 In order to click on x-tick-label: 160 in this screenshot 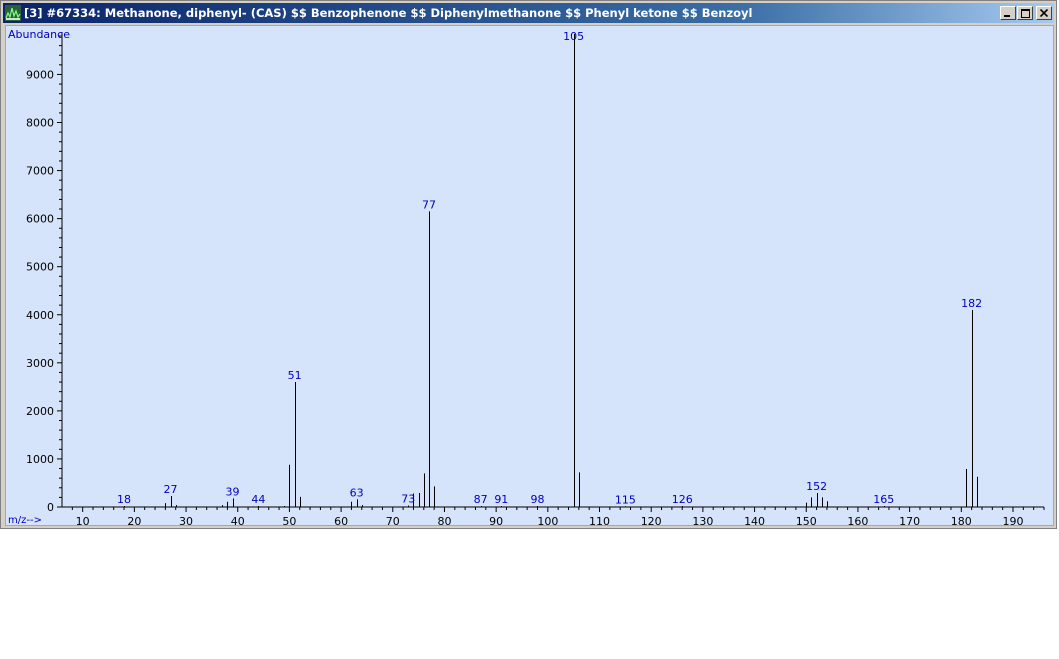, I will do `click(857, 520)`.